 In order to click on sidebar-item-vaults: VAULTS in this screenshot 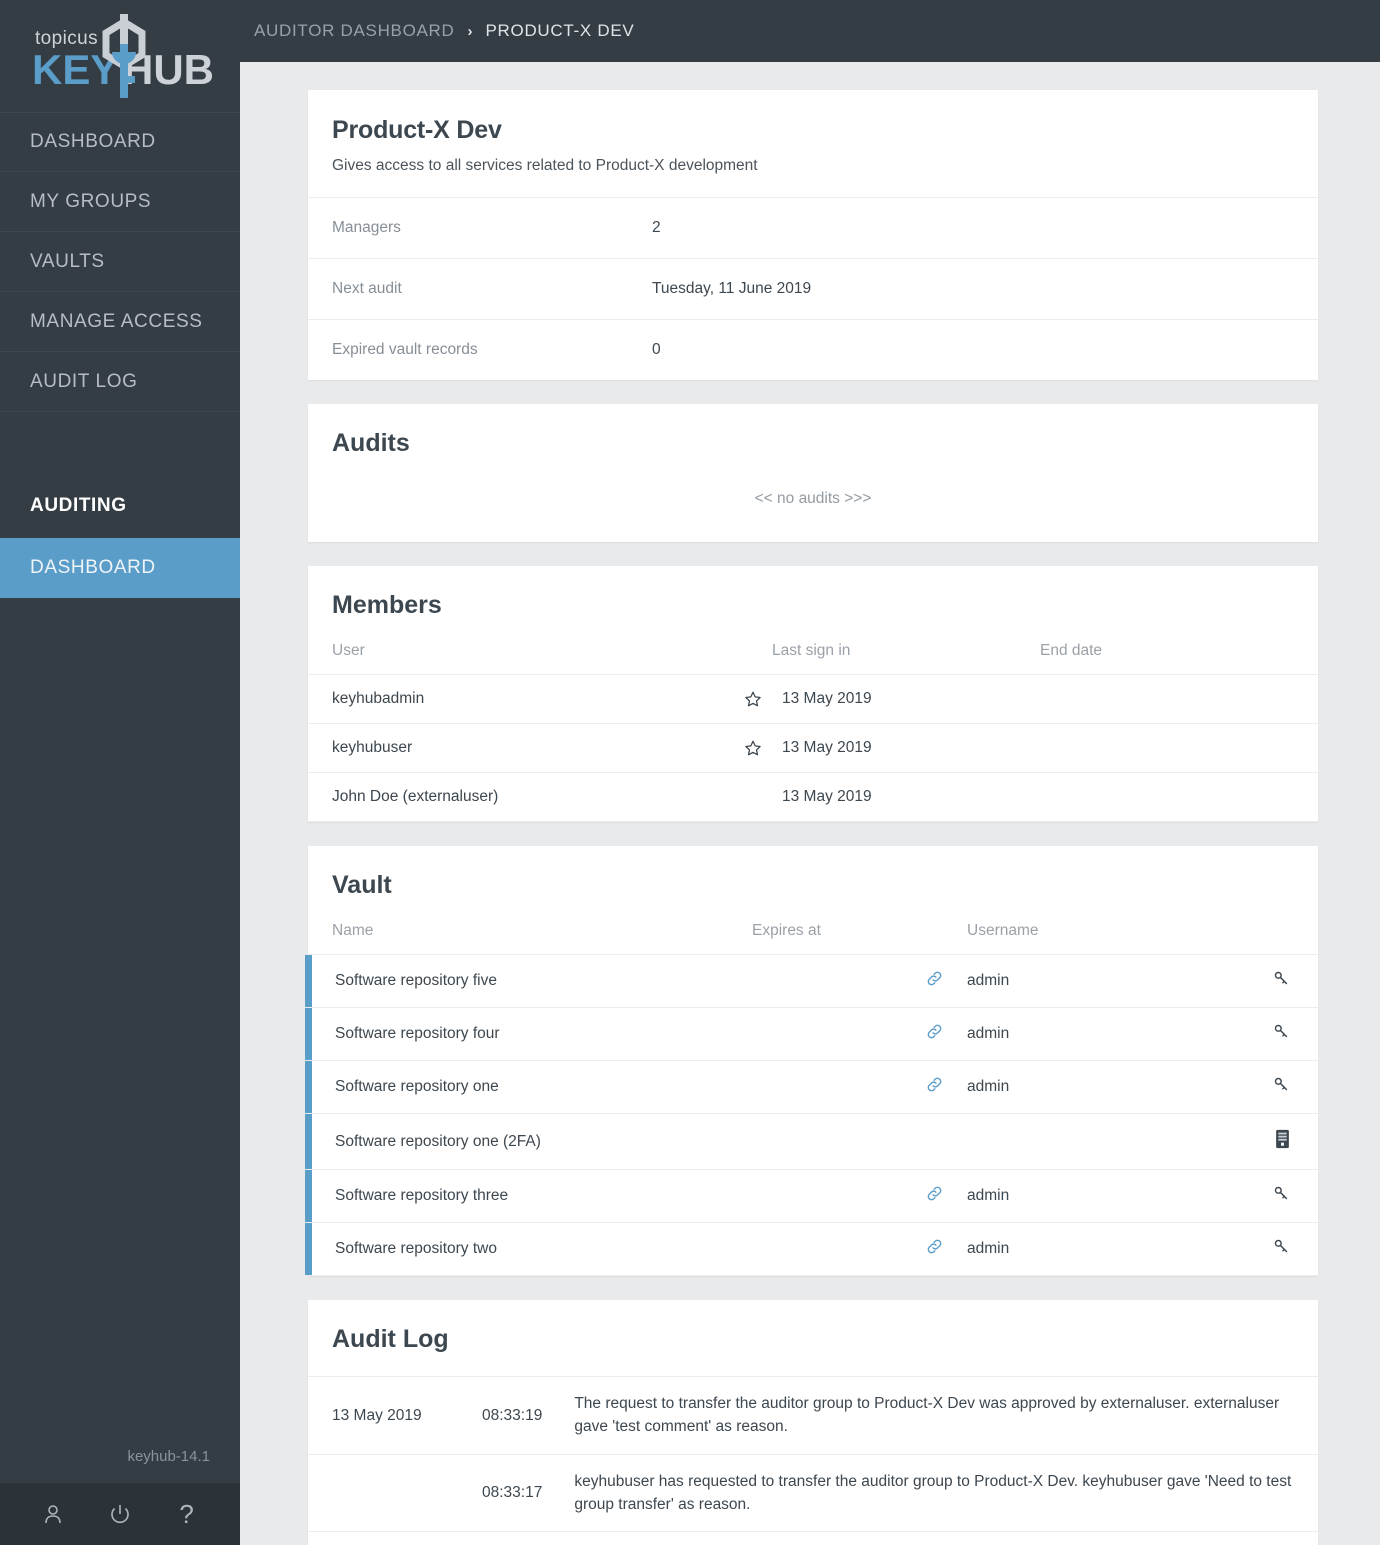, I will do `click(120, 262)`.